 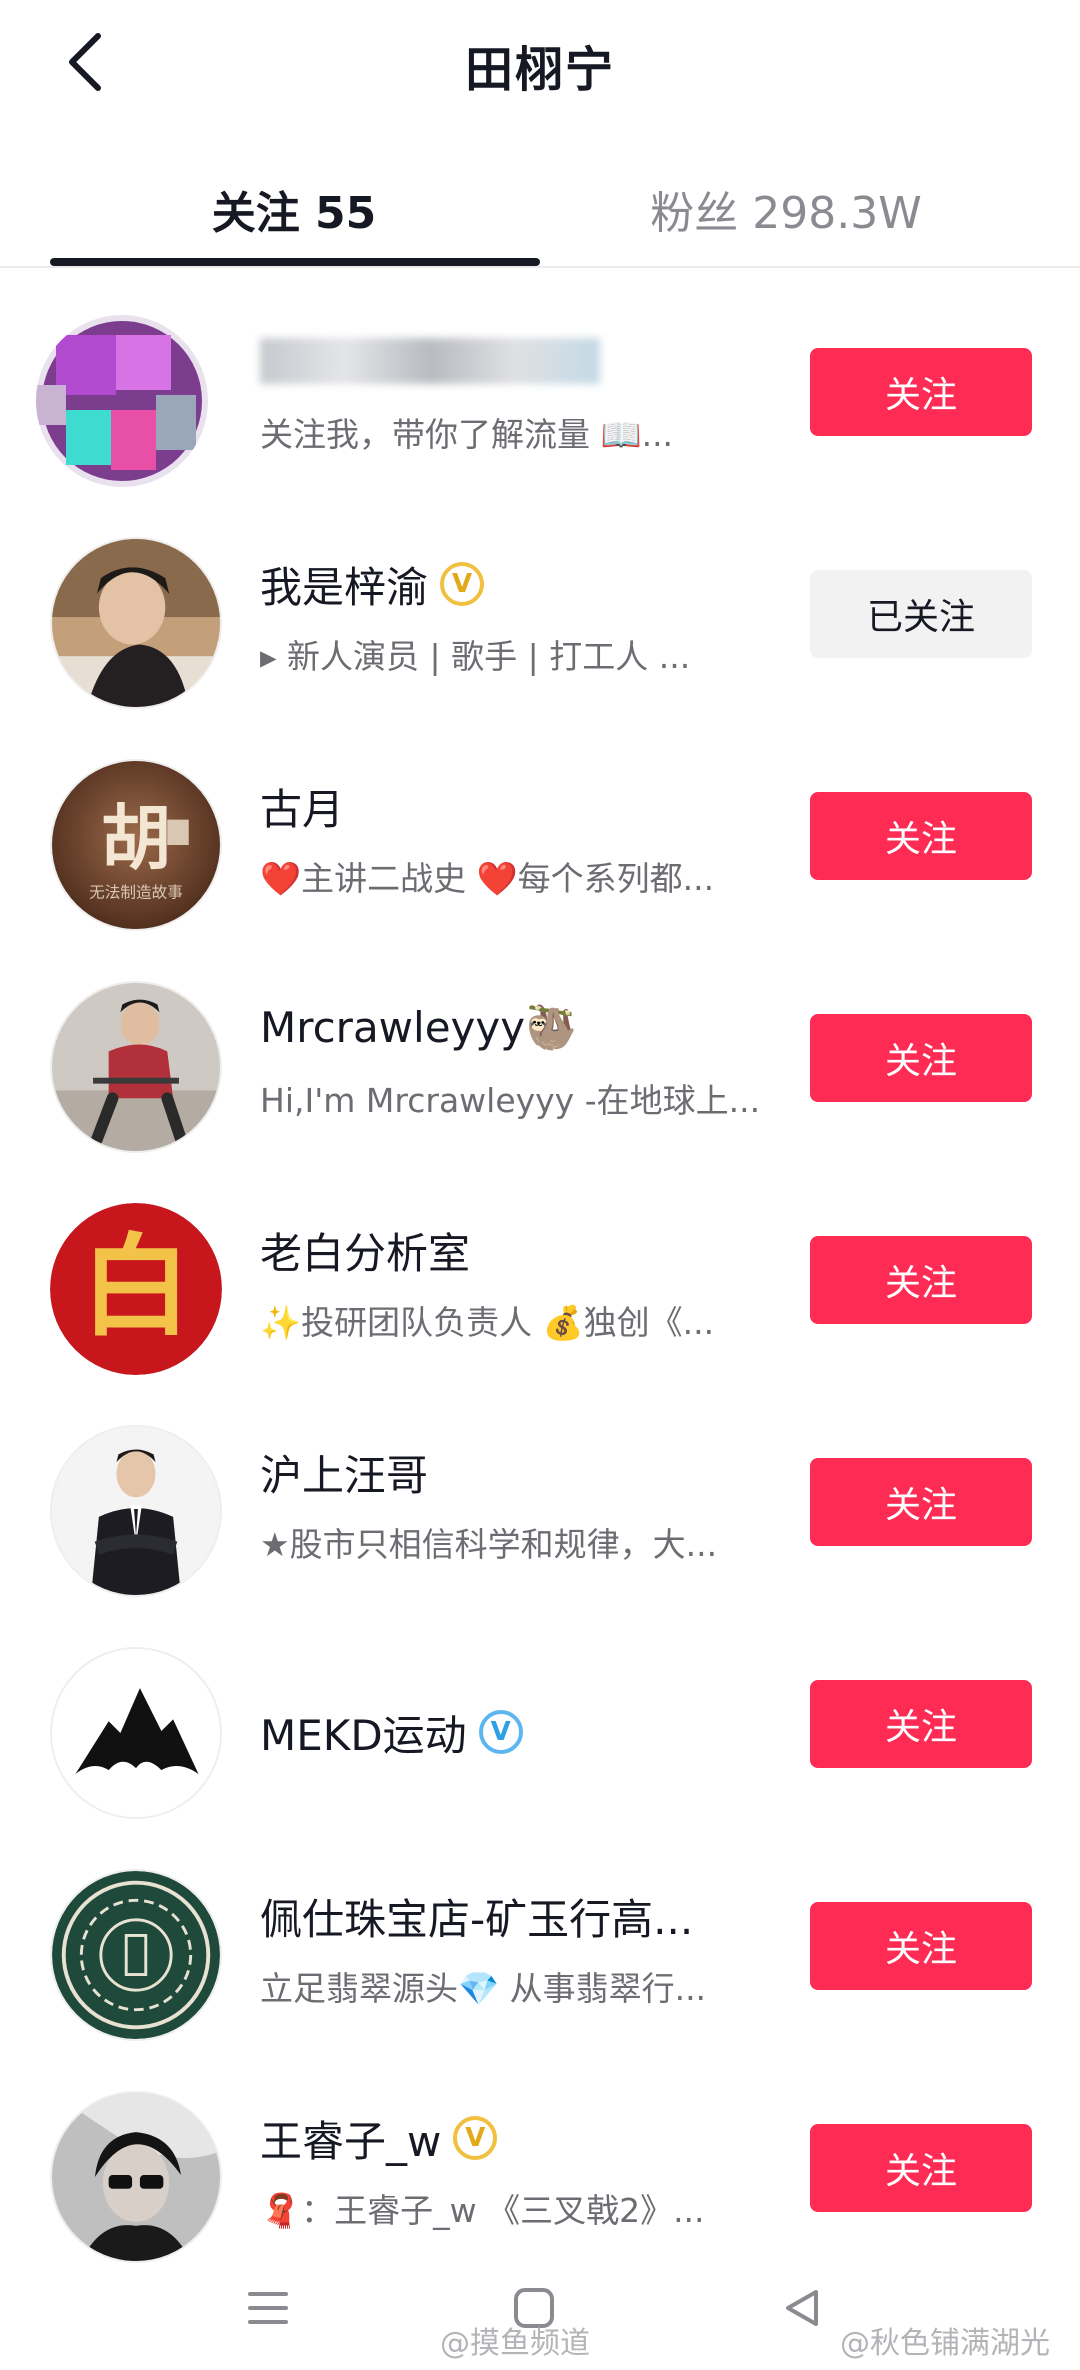 I want to click on tab-bar: 关注 55 粉丝 298.3W, so click(x=540, y=209).